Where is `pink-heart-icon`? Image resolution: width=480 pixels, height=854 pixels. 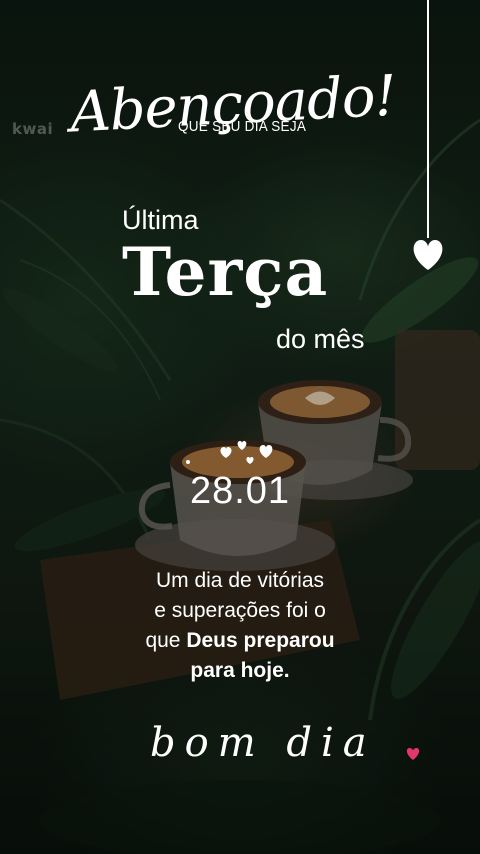 pink-heart-icon is located at coordinates (413, 754).